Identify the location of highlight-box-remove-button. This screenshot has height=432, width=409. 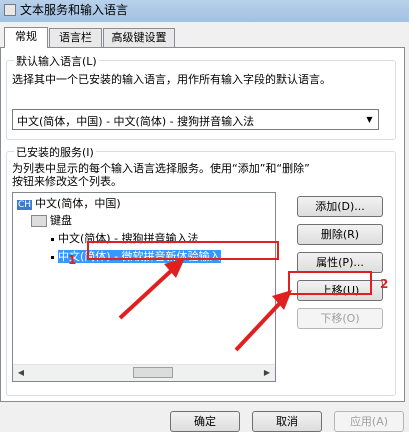
(330, 283).